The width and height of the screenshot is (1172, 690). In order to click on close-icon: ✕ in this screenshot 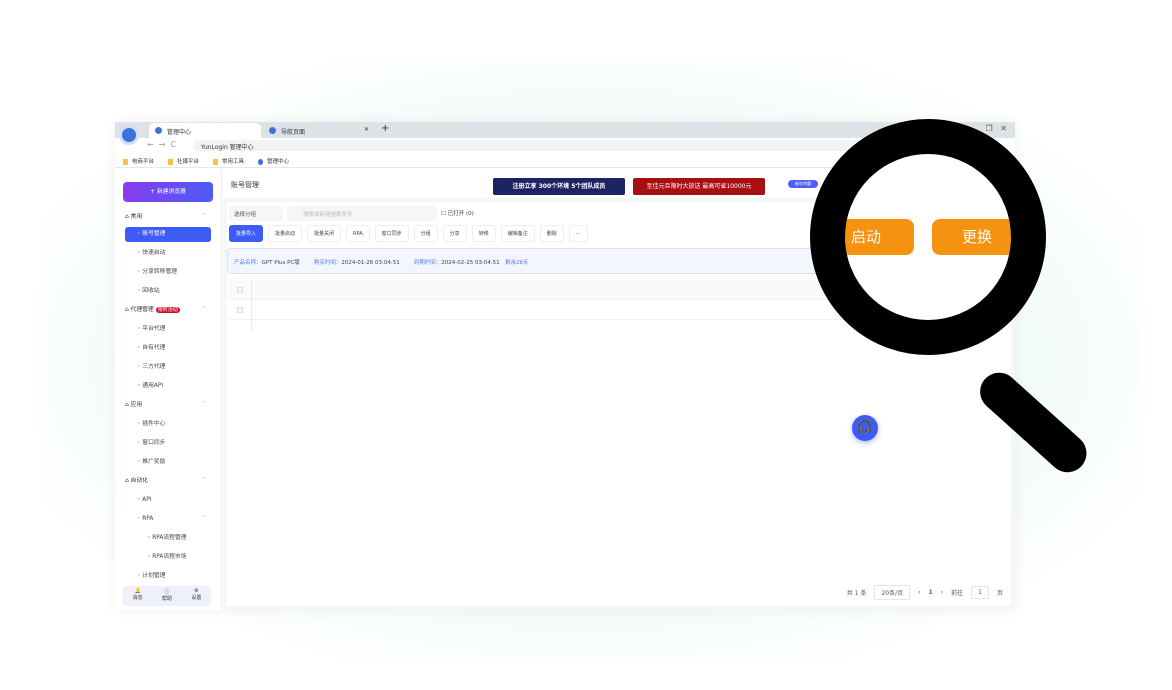, I will do `click(366, 129)`.